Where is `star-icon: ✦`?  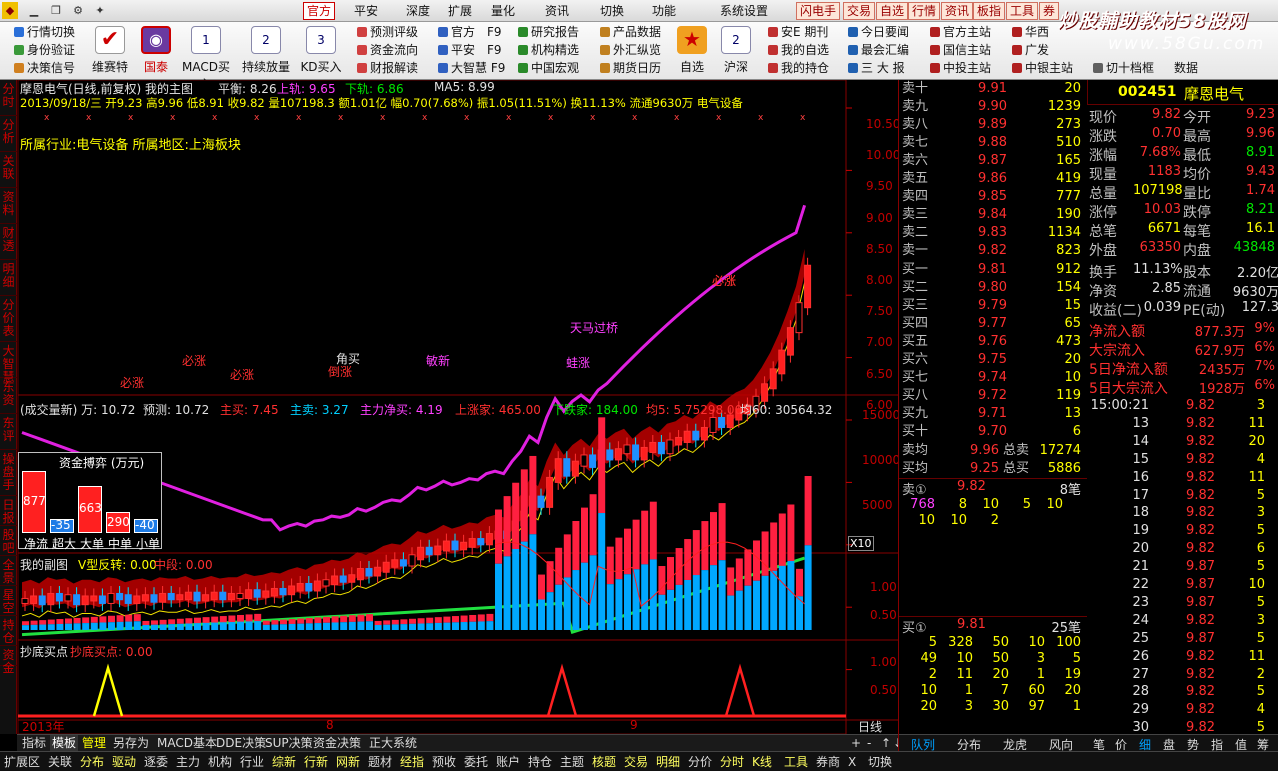 star-icon: ✦ is located at coordinates (100, 10).